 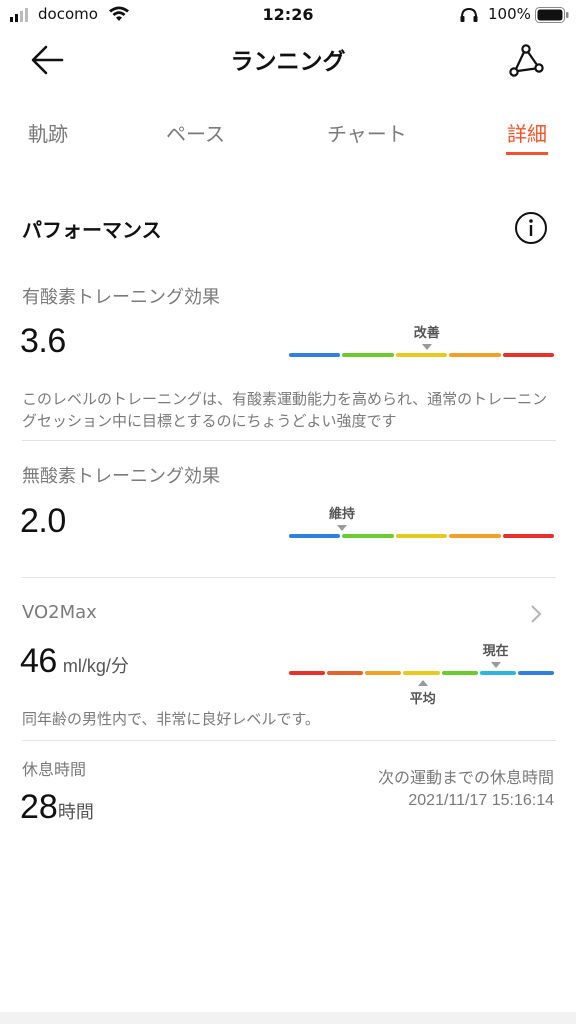 I want to click on vo2max-current-label: 現在, so click(x=495, y=651).